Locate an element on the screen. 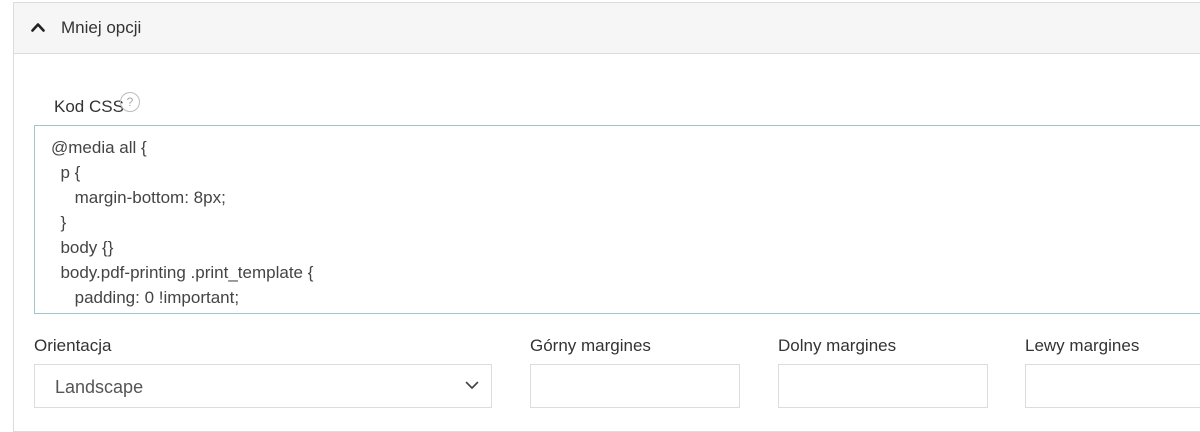  bottom-margin-label: Dolny margines is located at coordinates (837, 345).